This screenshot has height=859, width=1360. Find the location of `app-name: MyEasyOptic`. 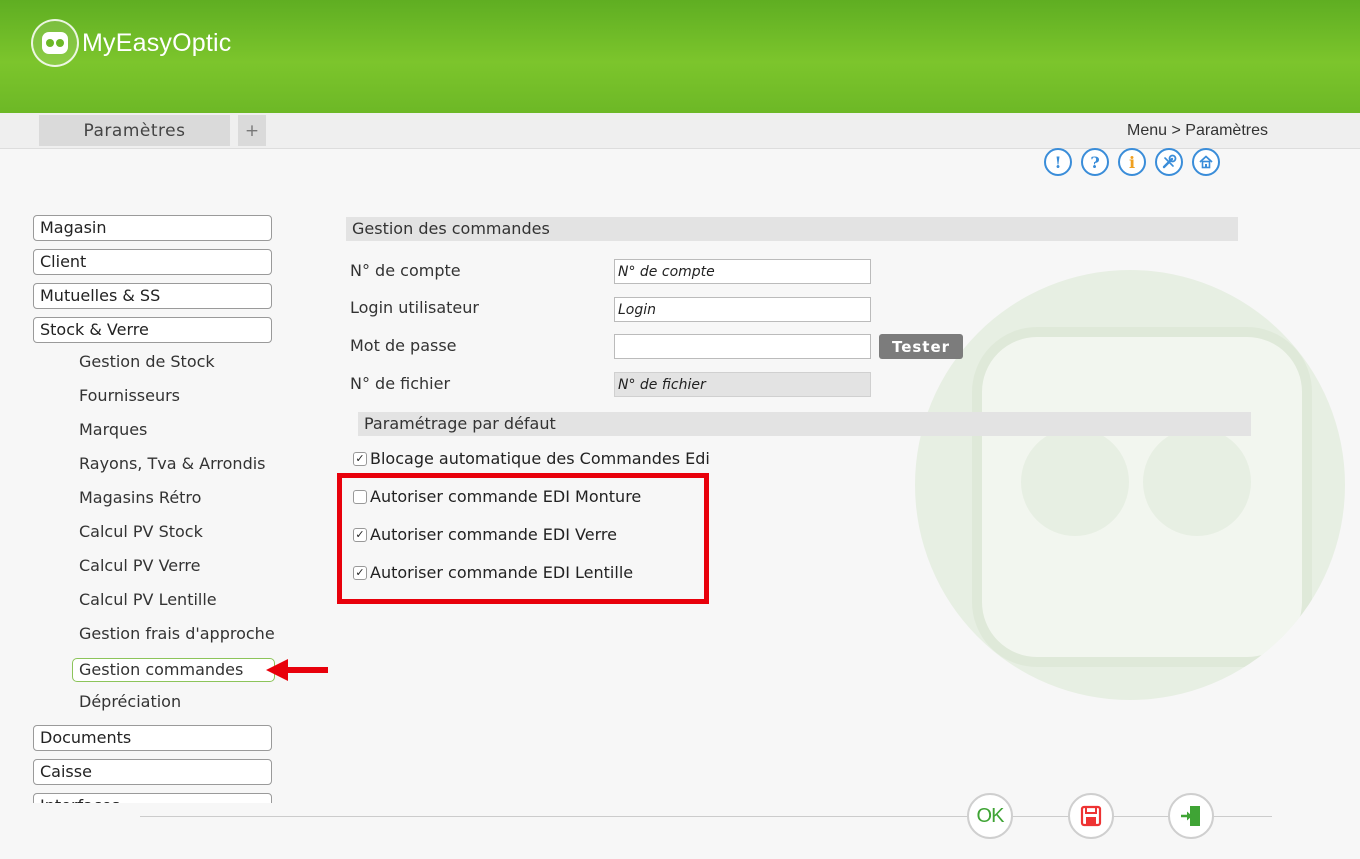

app-name: MyEasyOptic is located at coordinates (157, 42).